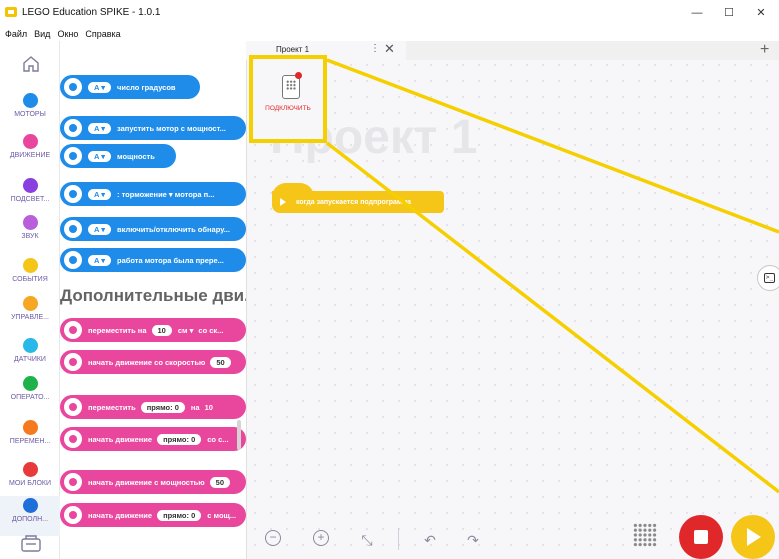 This screenshot has width=779, height=559. I want to click on block-text: начать движение со скоростью, so click(147, 362).